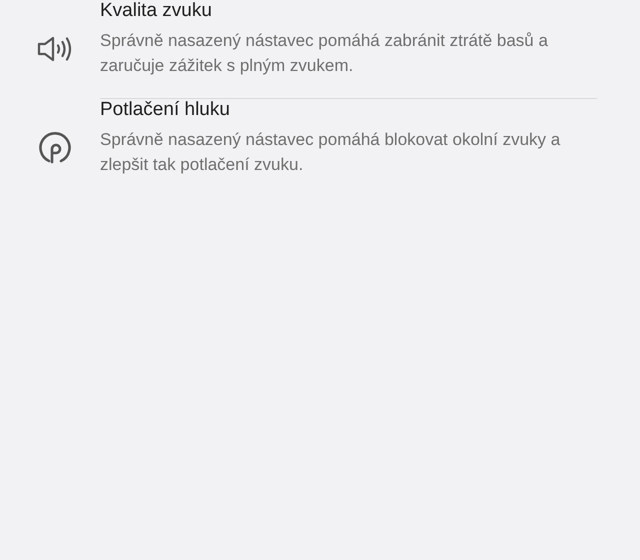 This screenshot has height=560, width=640. What do you see at coordinates (156, 11) in the screenshot?
I see `item-title: Kvalita zvuku` at bounding box center [156, 11].